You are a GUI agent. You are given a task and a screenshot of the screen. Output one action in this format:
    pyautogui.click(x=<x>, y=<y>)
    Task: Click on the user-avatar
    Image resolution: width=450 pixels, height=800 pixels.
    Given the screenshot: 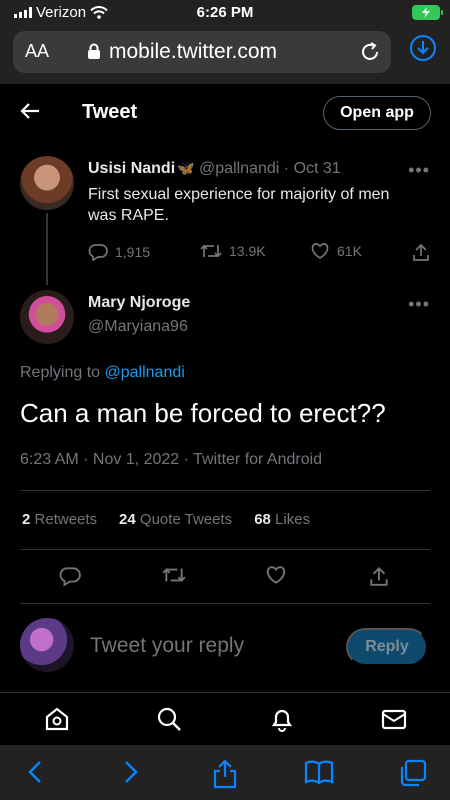 What is the action you would take?
    pyautogui.click(x=47, y=645)
    